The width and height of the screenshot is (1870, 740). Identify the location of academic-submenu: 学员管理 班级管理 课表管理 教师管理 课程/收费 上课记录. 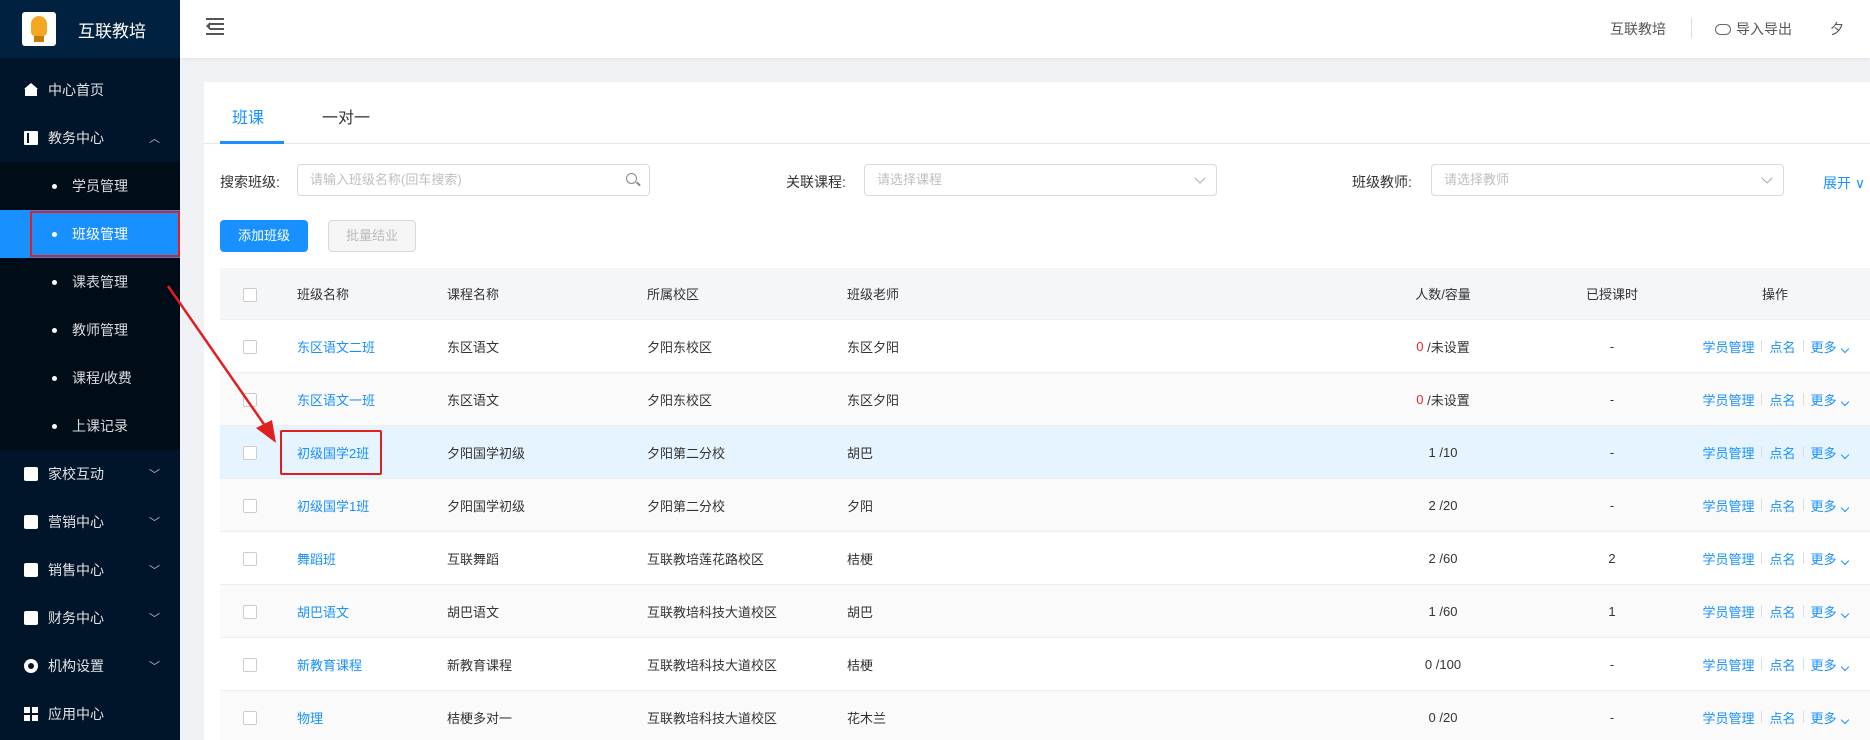
(90, 306).